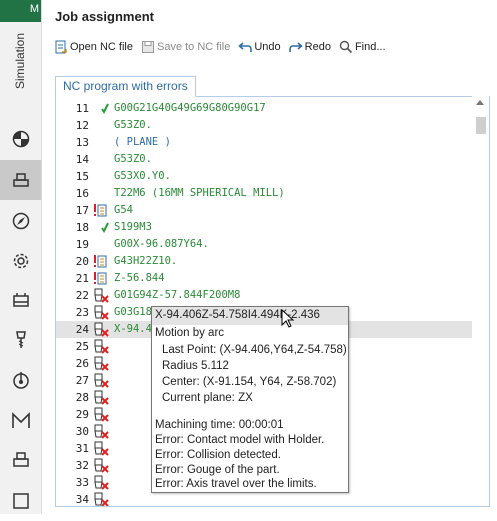 The image size is (497, 521). What do you see at coordinates (20, 380) in the screenshot?
I see `probe-icon` at bounding box center [20, 380].